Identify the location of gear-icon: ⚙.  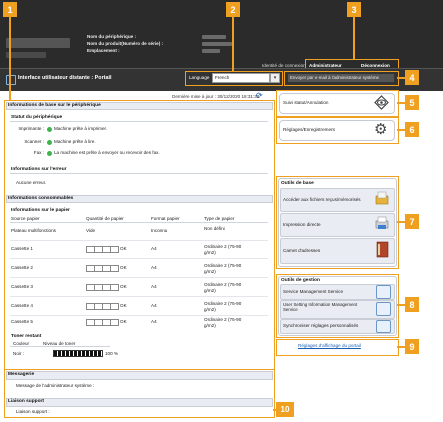
(381, 129).